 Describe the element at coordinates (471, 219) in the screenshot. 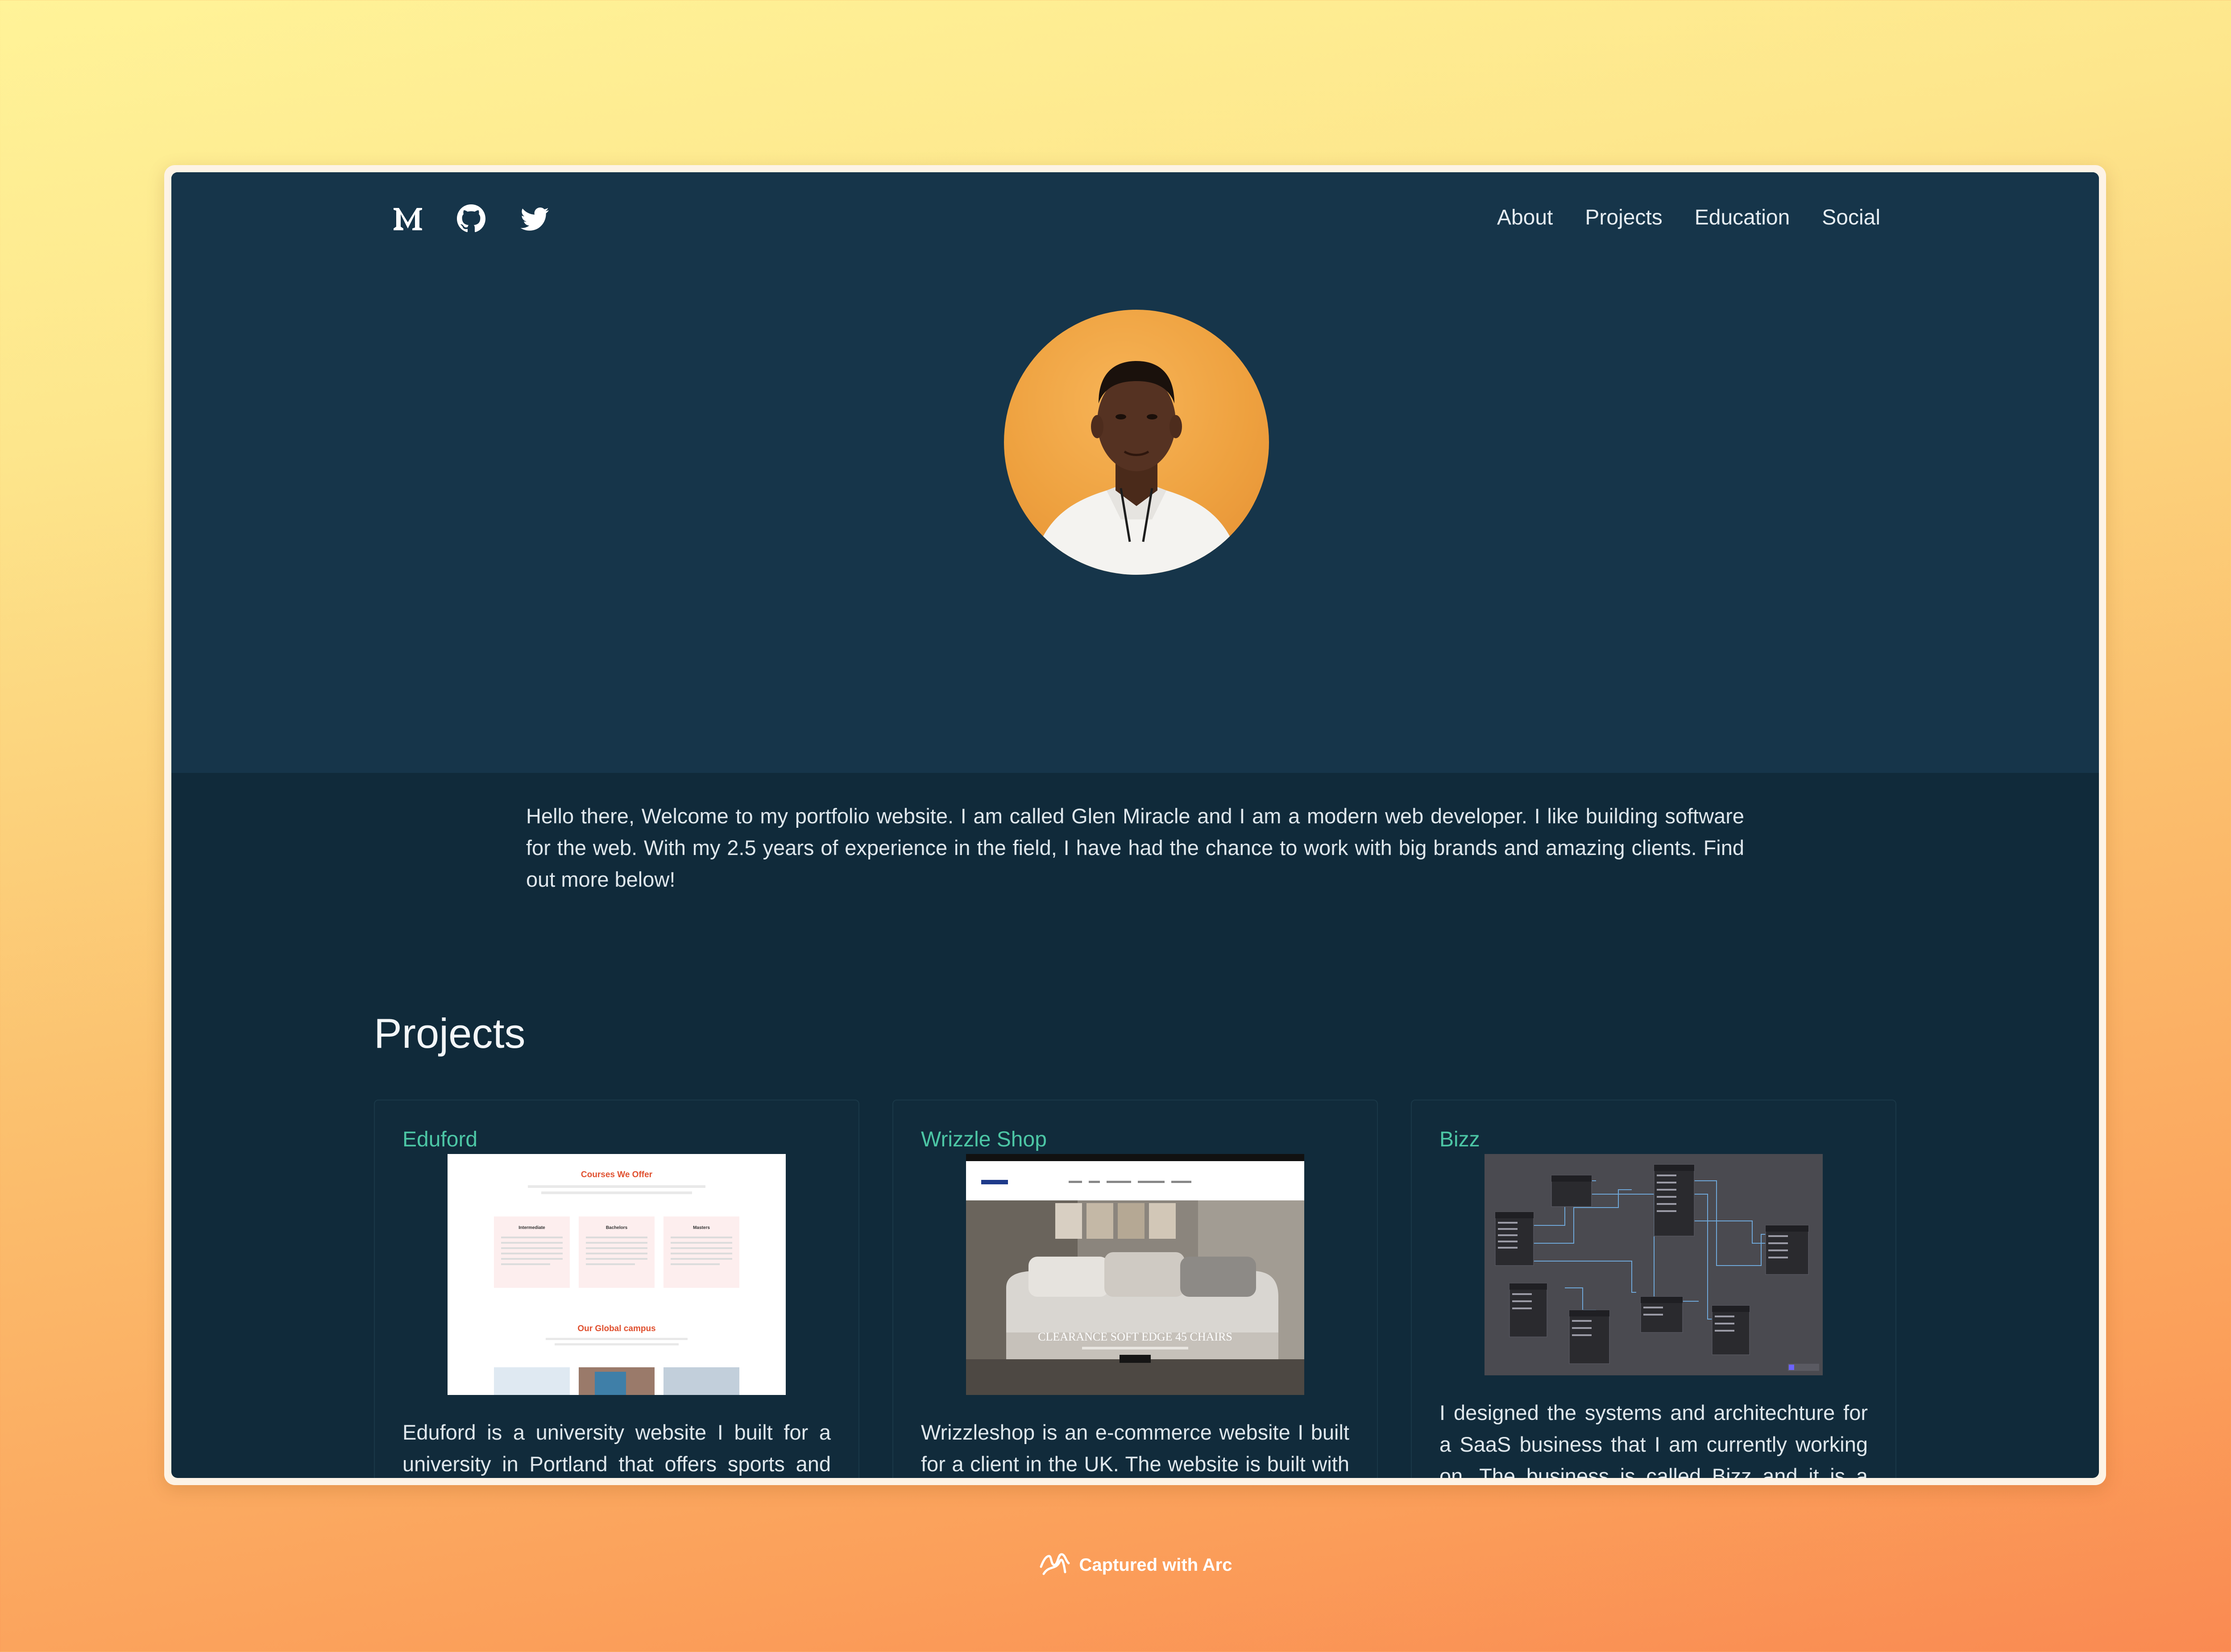

I see `github-icon` at that location.